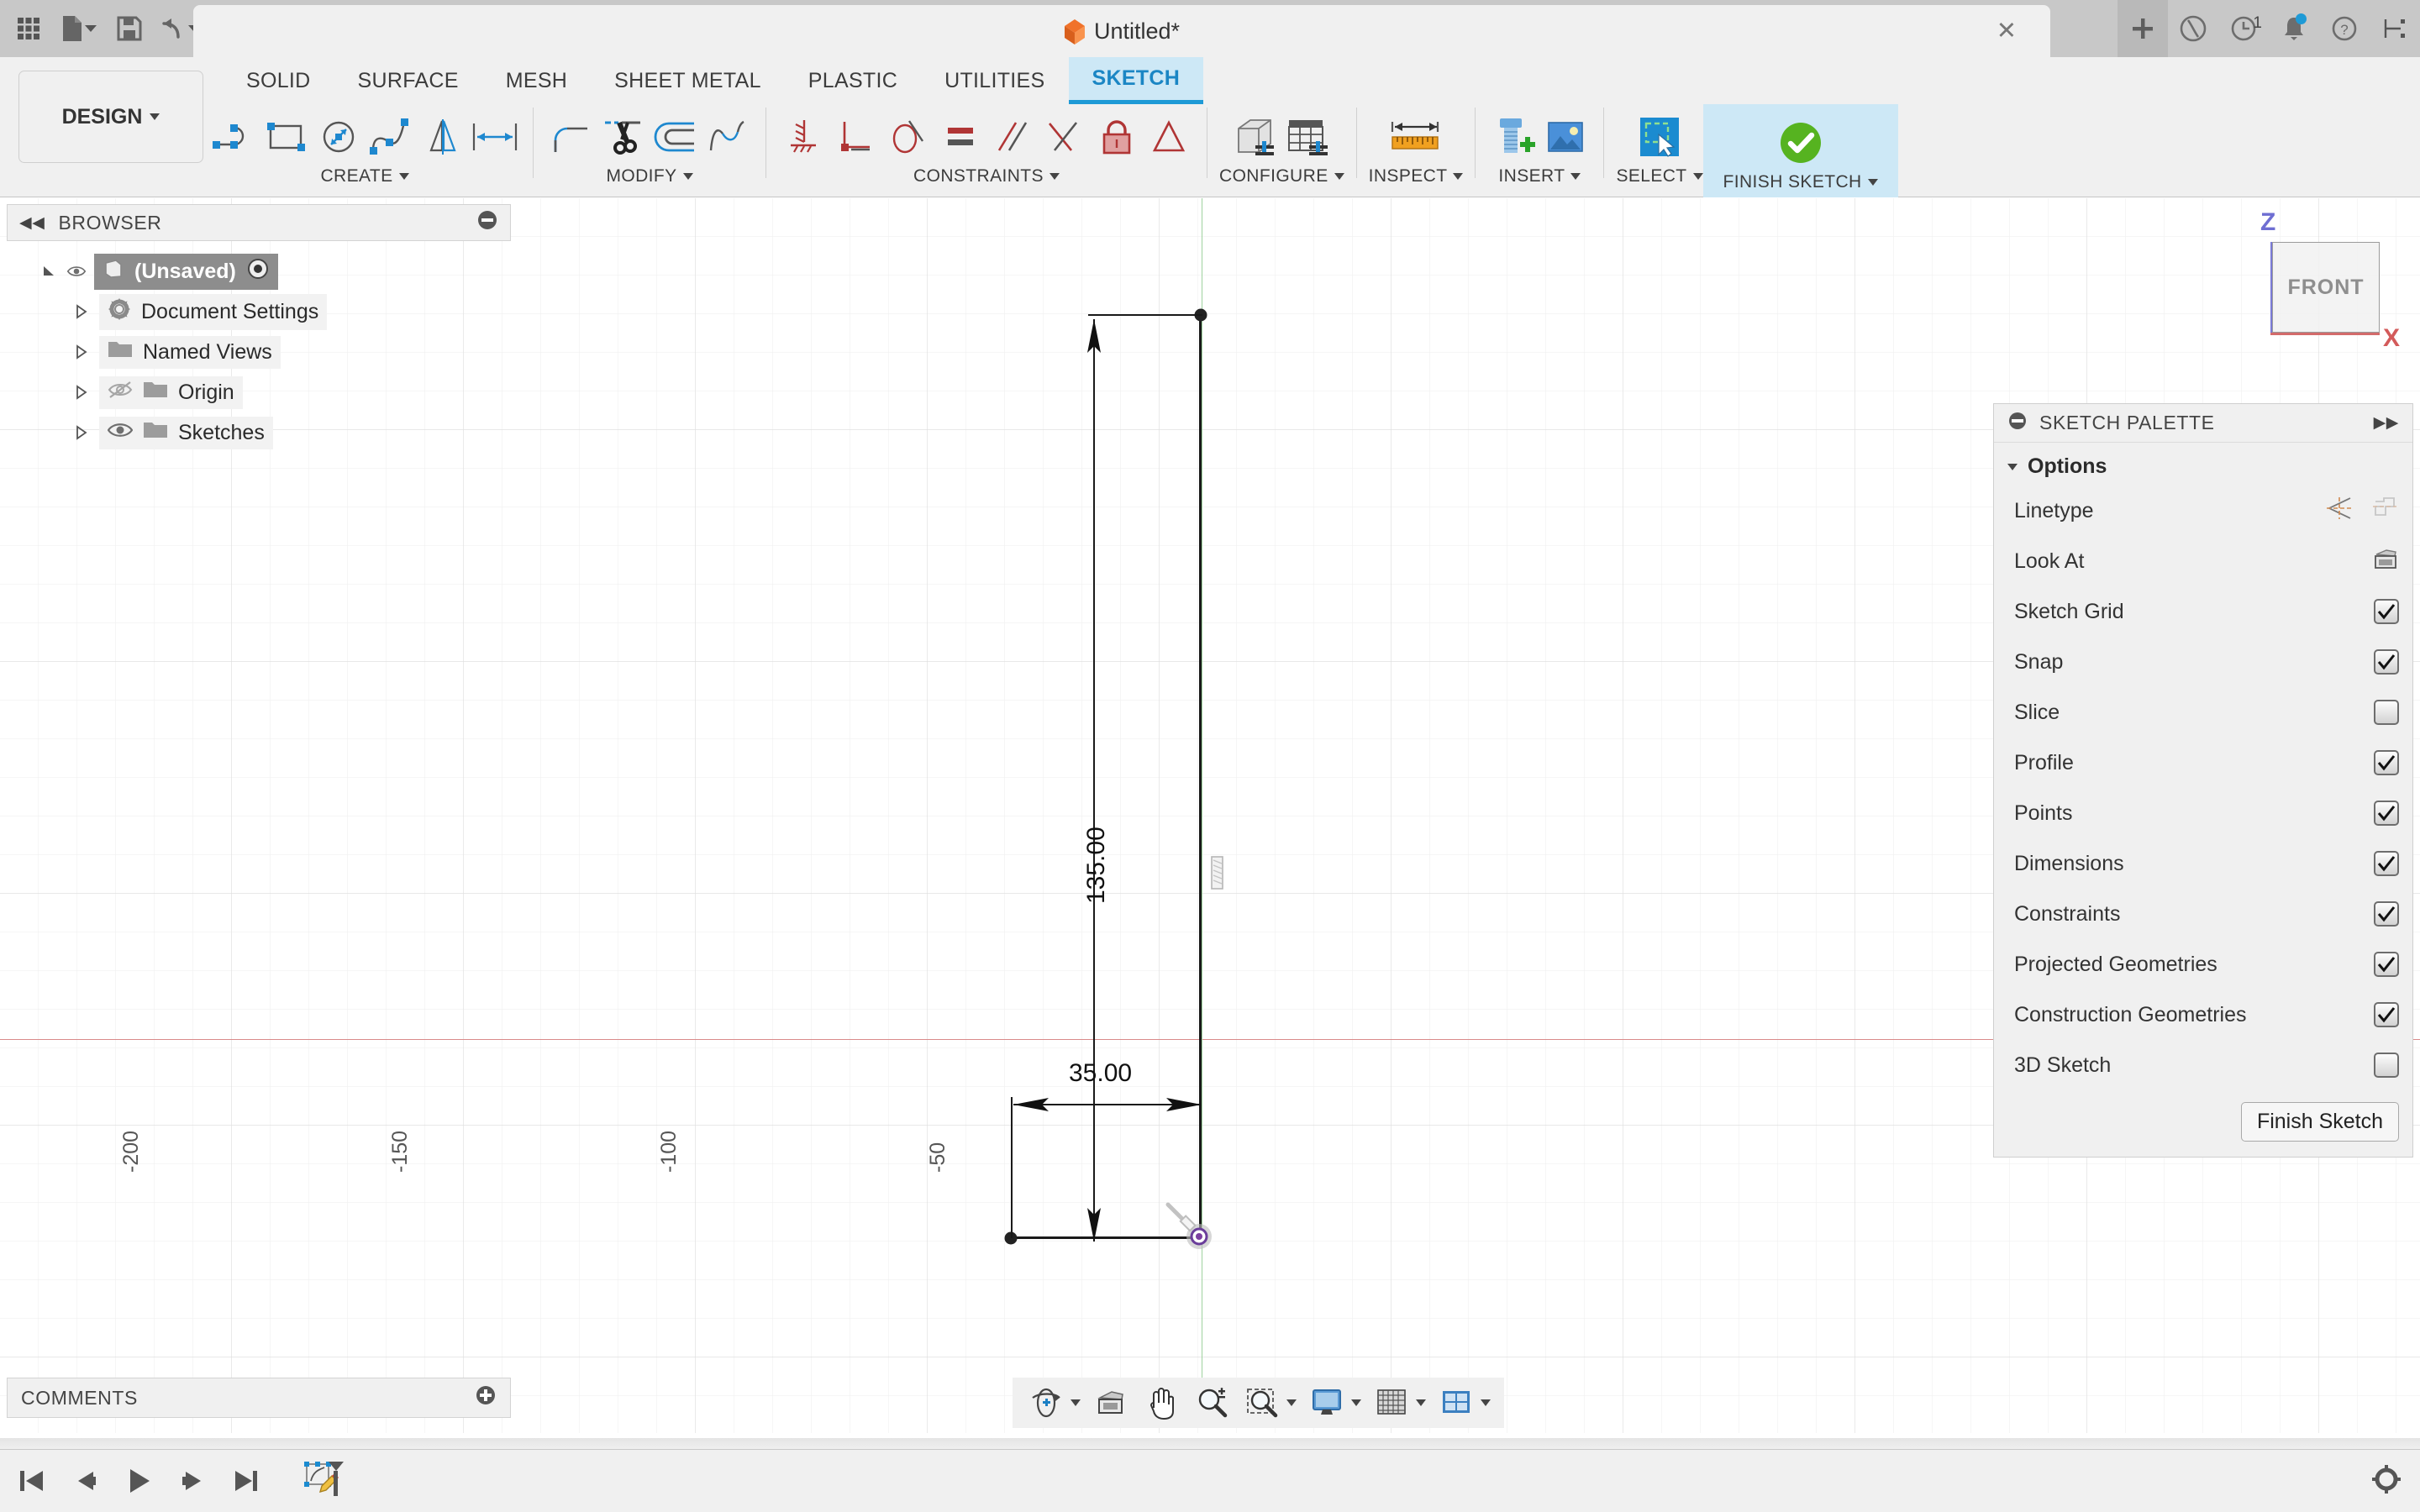 This screenshot has height=1512, width=2420. Describe the element at coordinates (31, 1481) in the screenshot. I see `jump-start-icon` at that location.